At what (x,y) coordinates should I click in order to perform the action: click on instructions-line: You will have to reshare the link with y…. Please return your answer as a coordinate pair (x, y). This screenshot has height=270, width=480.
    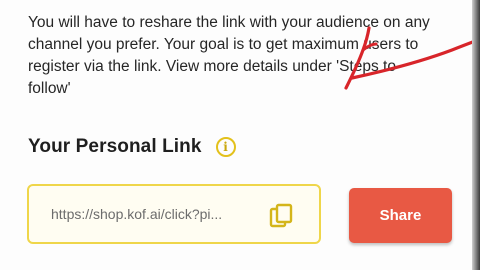
    Looking at the image, I should click on (229, 22).